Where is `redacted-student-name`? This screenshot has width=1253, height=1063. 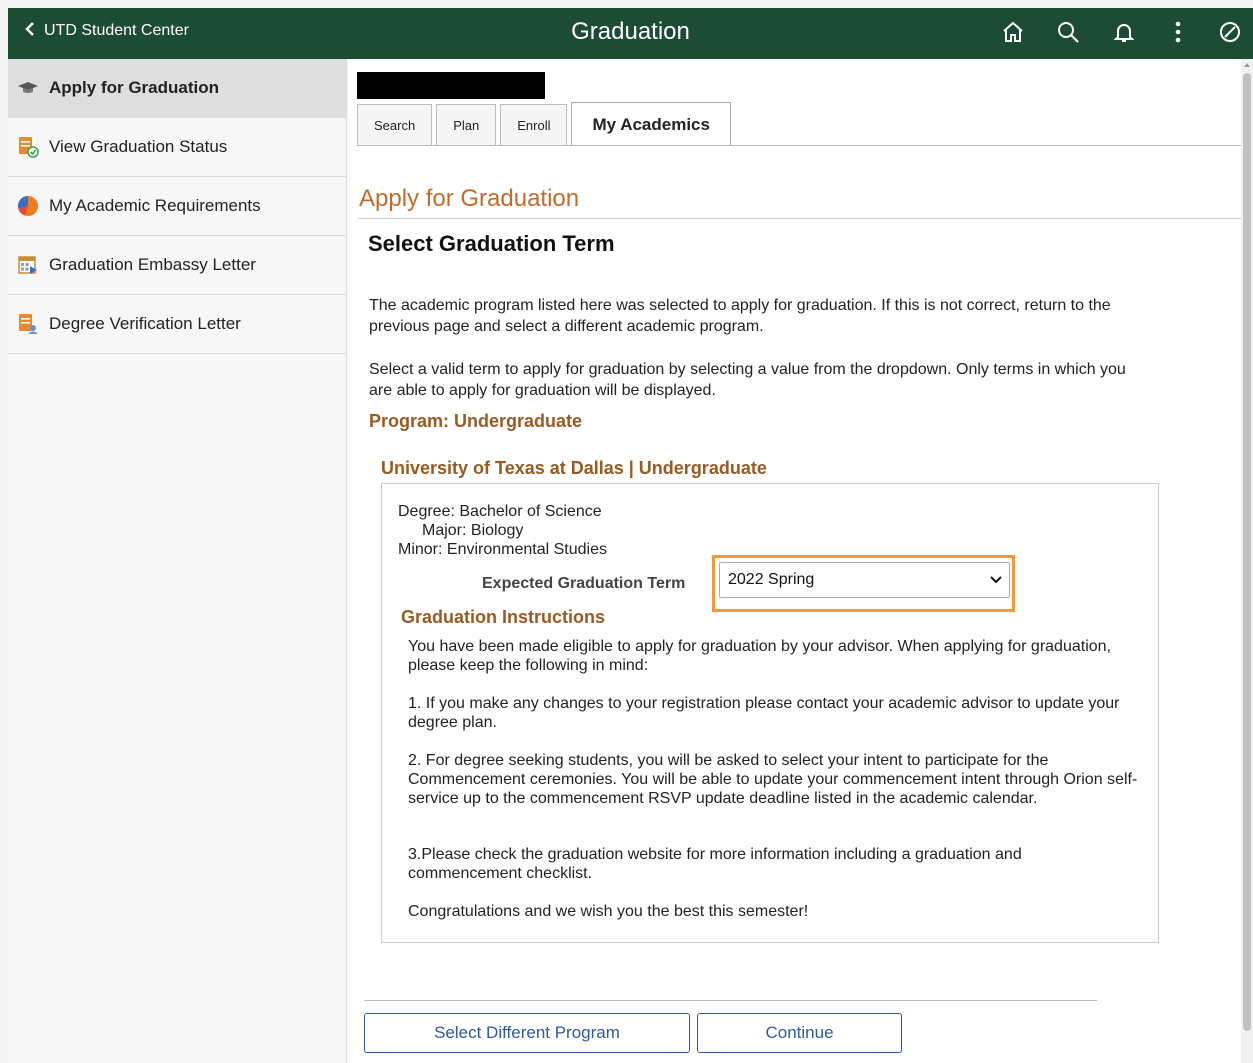
redacted-student-name is located at coordinates (451, 85).